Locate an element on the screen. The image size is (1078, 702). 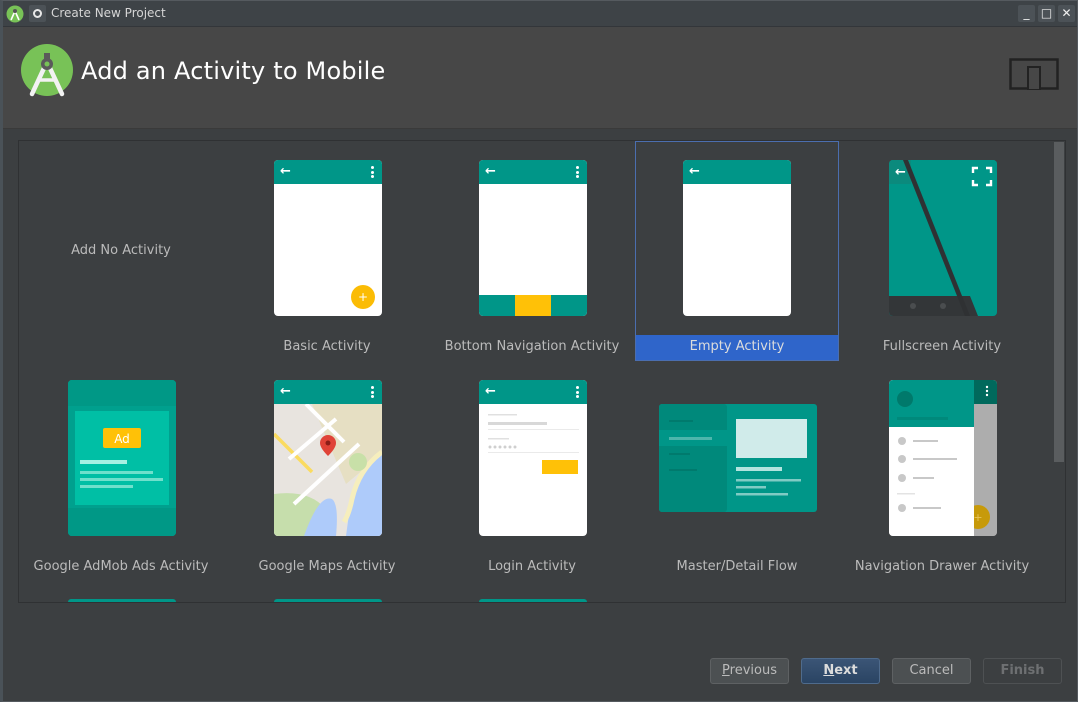
bottom-navigation-preview: ← is located at coordinates (533, 238).